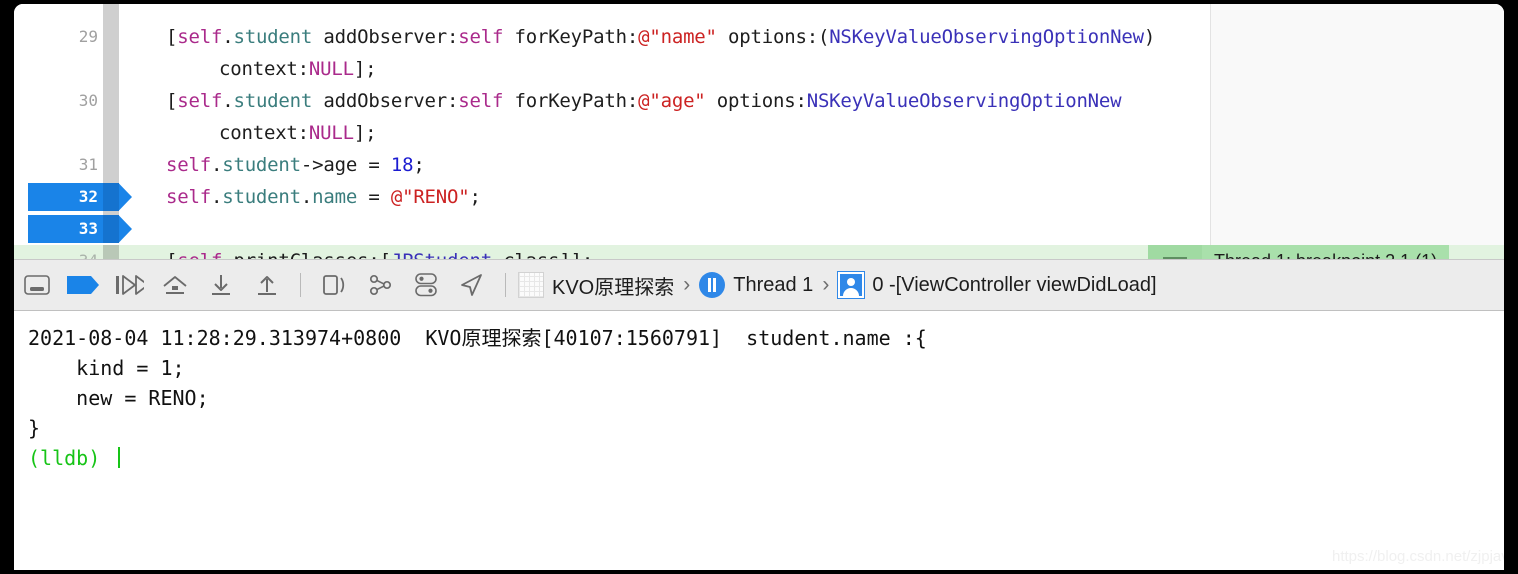 This screenshot has width=1518, height=574. I want to click on simulate-location-button, so click(472, 285).